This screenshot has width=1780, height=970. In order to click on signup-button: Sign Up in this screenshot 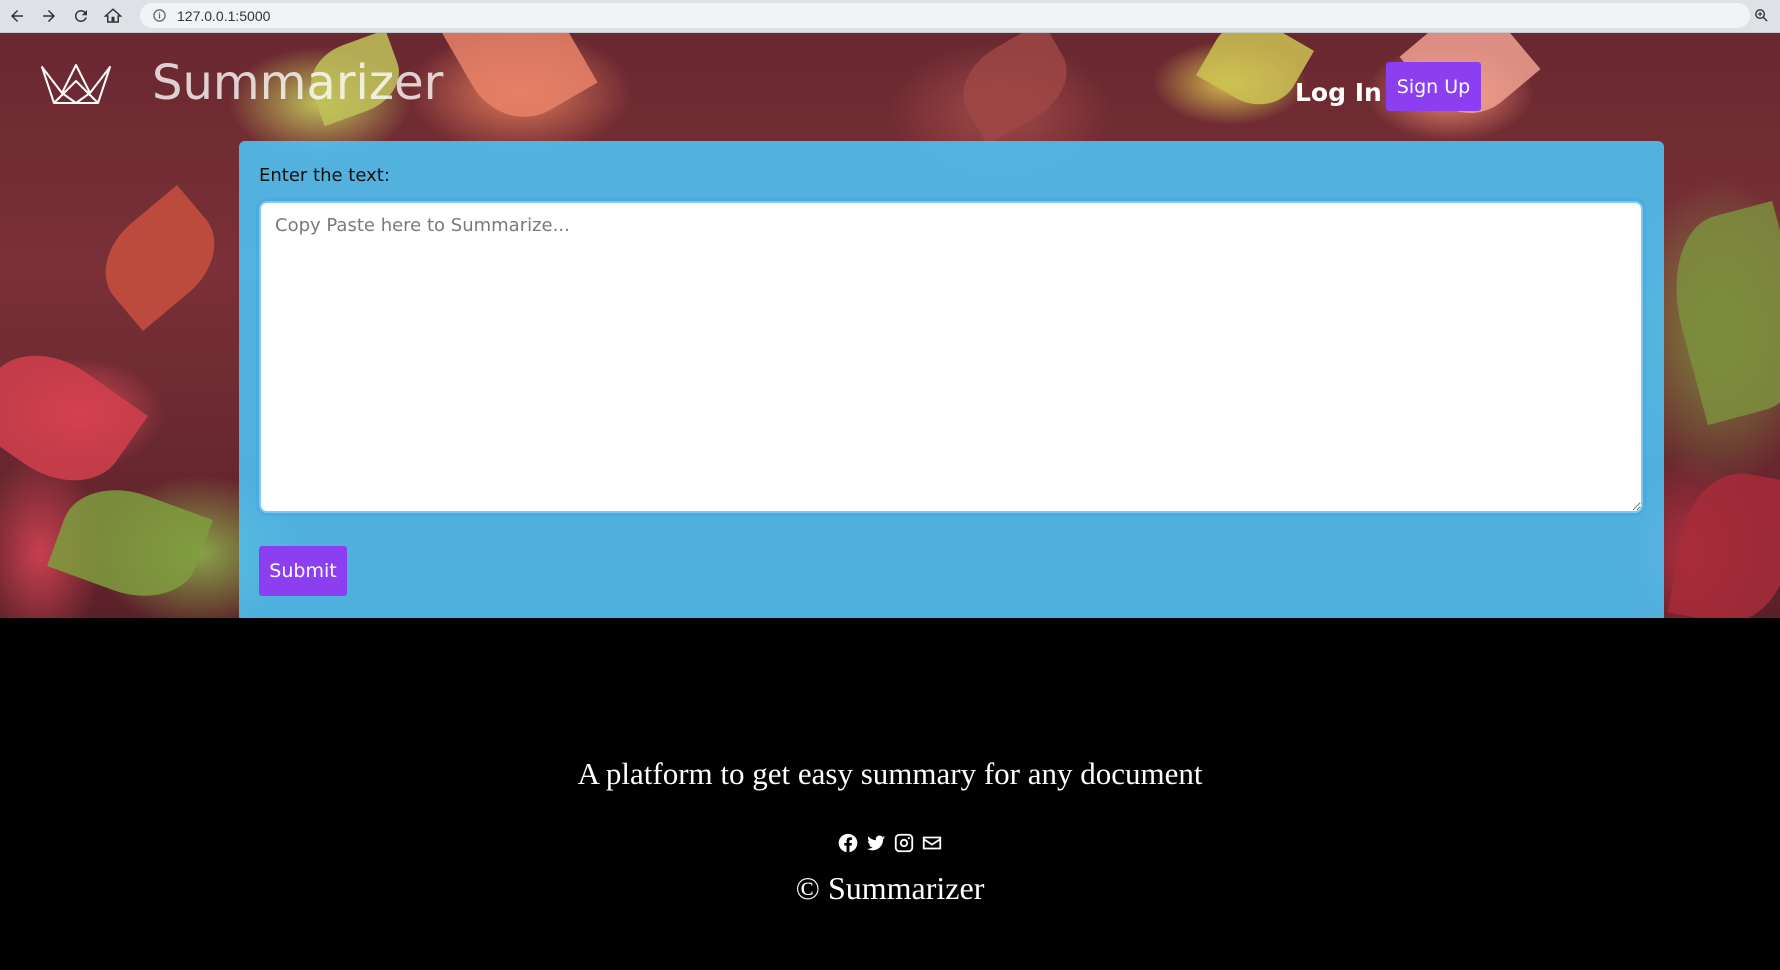, I will do `click(1433, 86)`.